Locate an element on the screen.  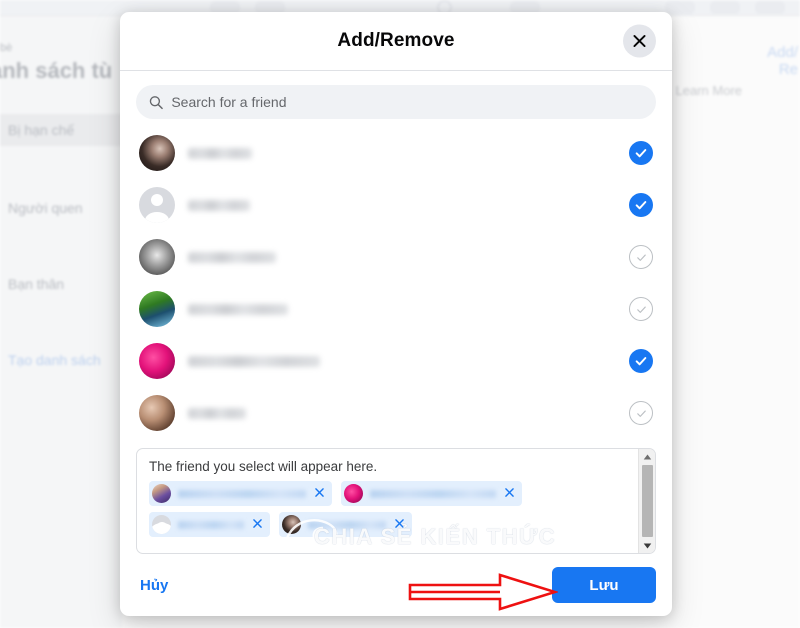
modal-footer: Hủy Lưu is located at coordinates (396, 585).